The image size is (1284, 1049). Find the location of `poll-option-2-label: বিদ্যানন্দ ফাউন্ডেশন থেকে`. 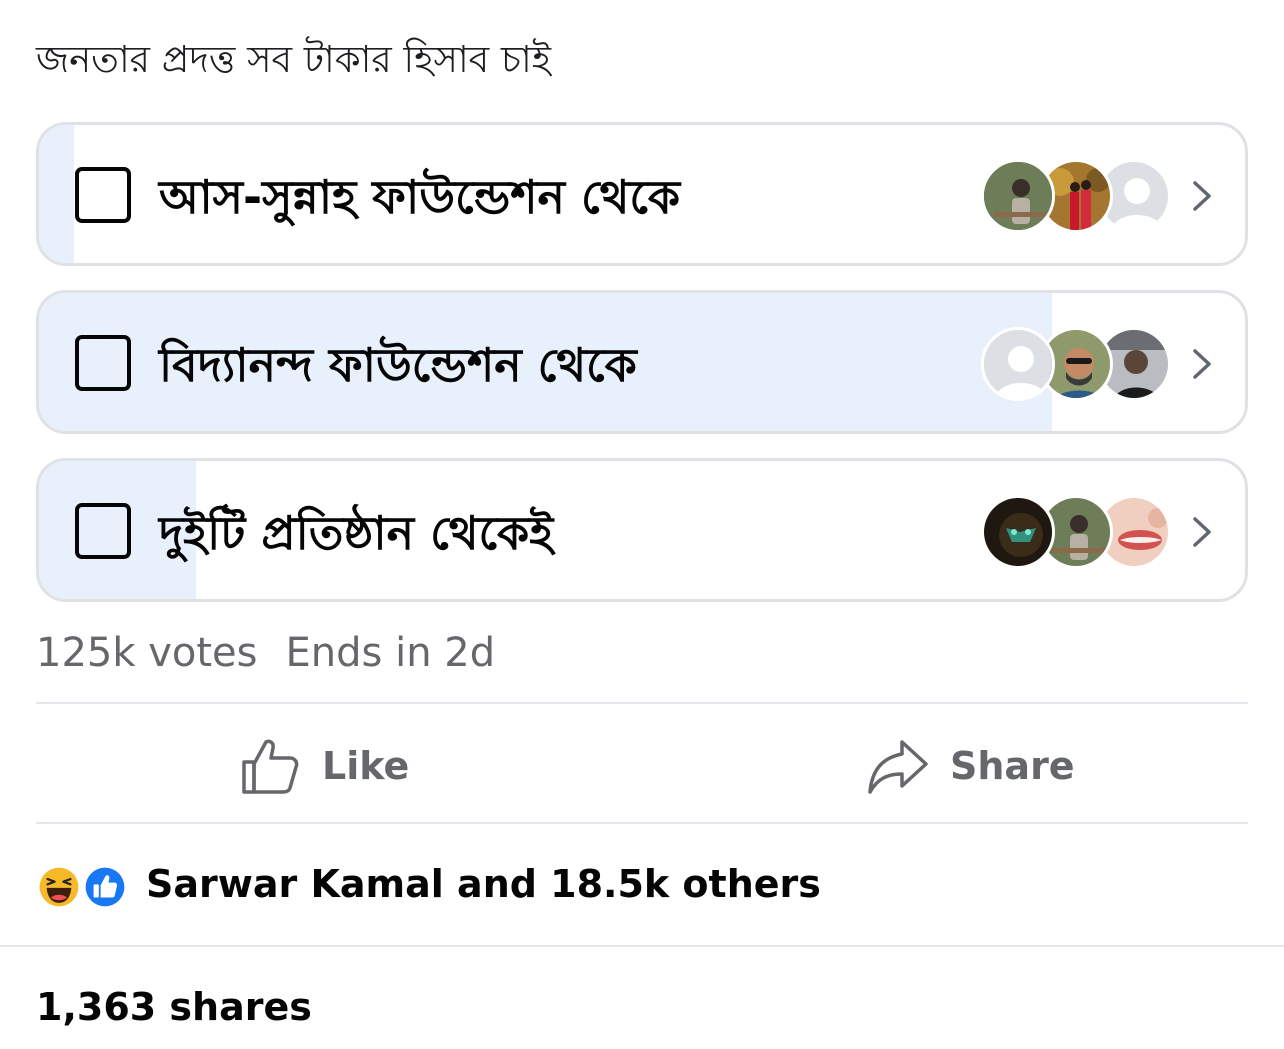

poll-option-2-label: বিদ্যানন্দ ফাউন্ডেশন থেকে is located at coordinates (398, 365).